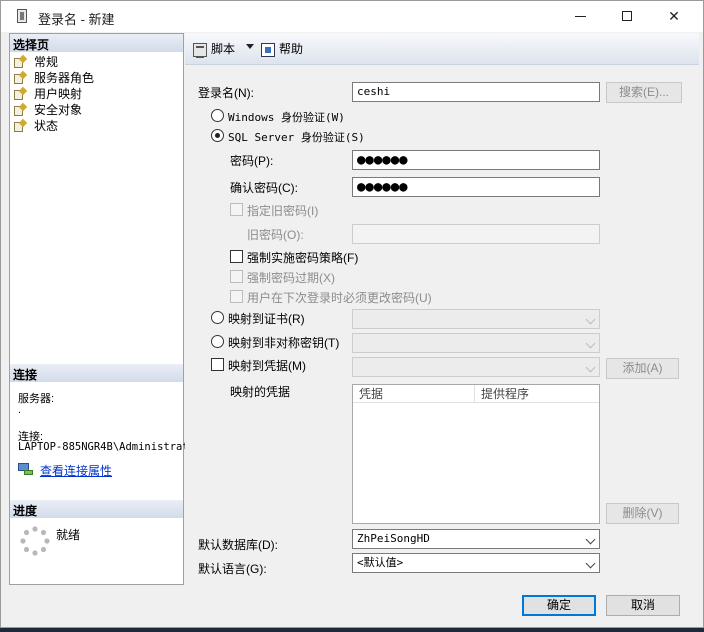 The width and height of the screenshot is (704, 632). Describe the element at coordinates (96, 126) in the screenshot. I see `page-item-status: 状态` at that location.